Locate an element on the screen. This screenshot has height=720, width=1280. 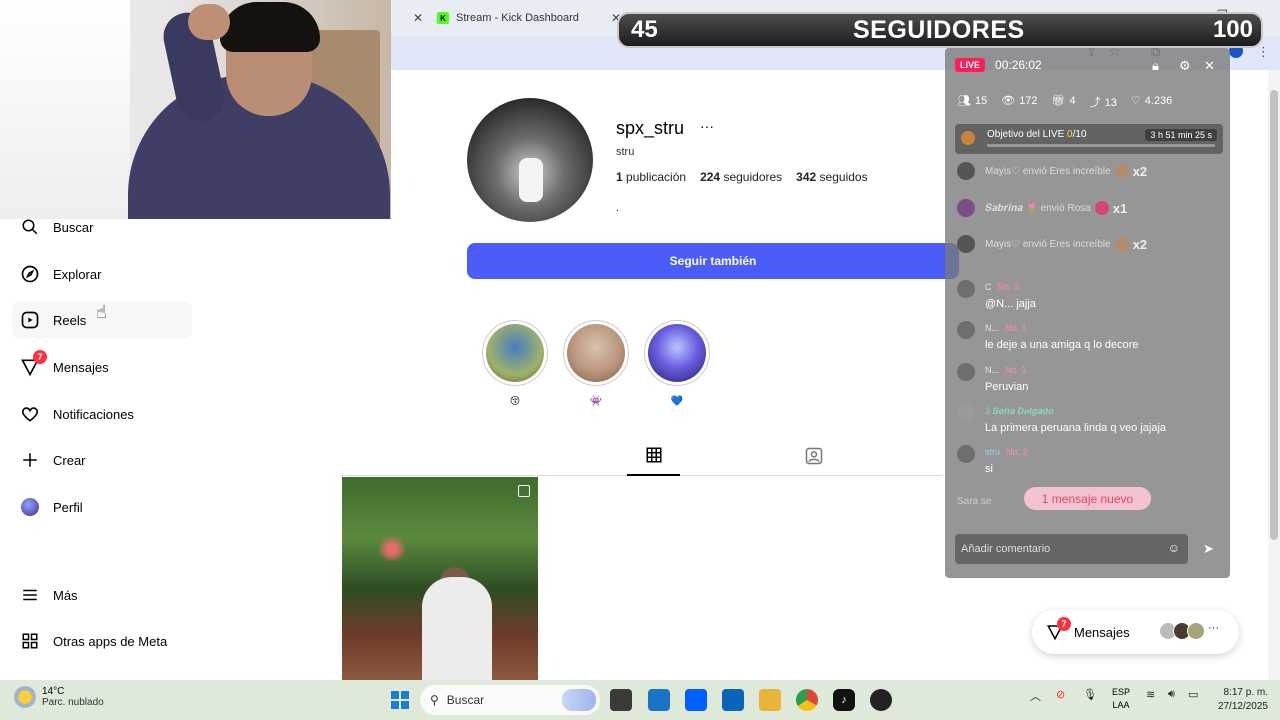
send-icon: ➤ is located at coordinates (1208, 549).